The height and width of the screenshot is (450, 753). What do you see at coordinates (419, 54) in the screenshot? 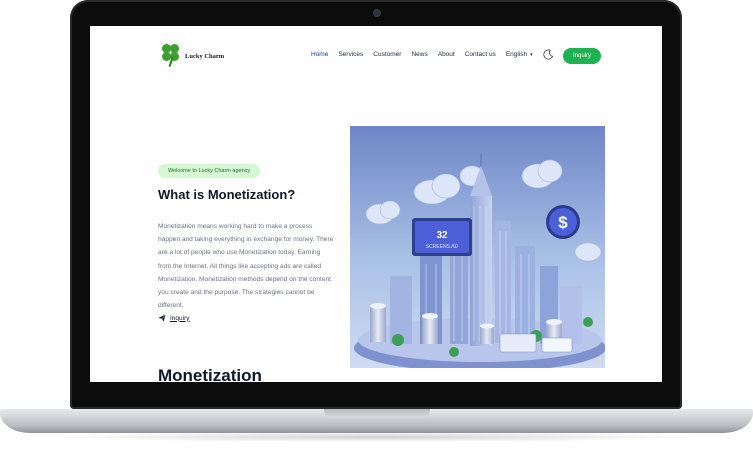
I see `nav-news: News` at bounding box center [419, 54].